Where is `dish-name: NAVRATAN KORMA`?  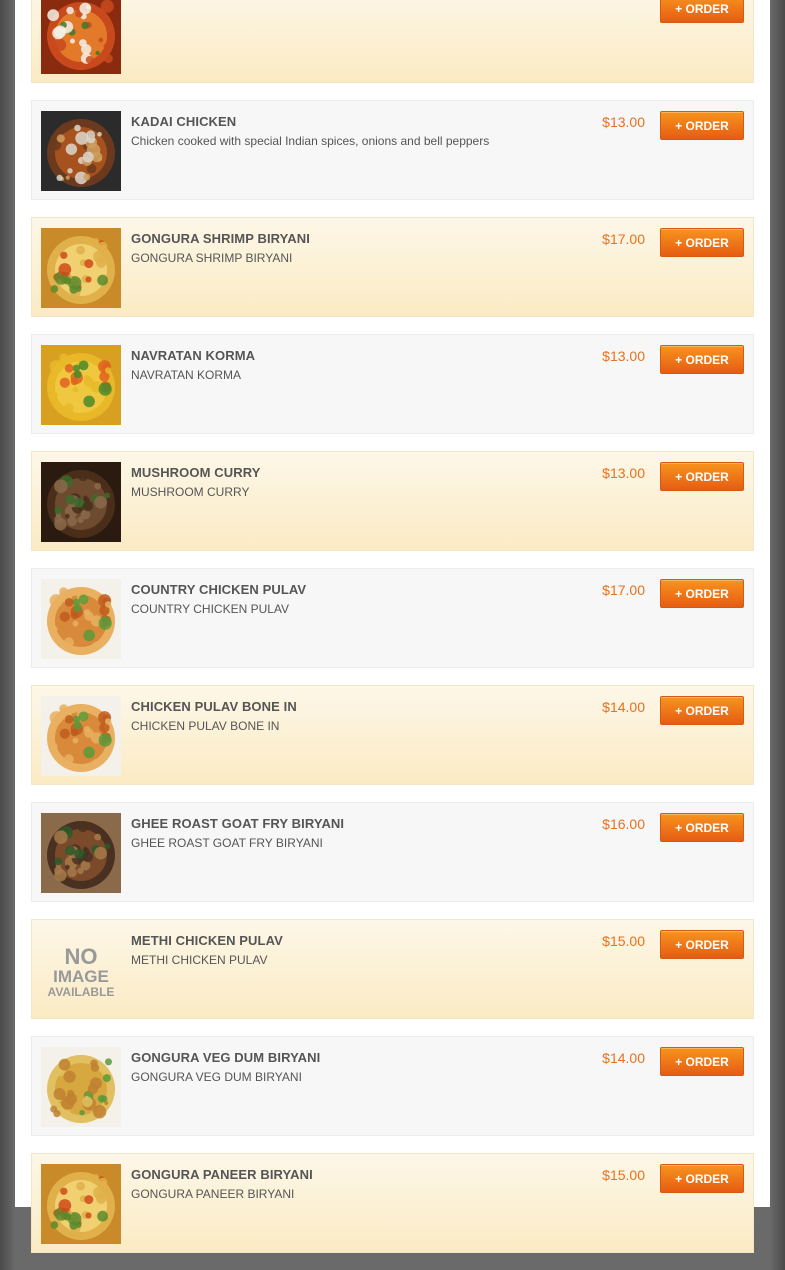 dish-name: NAVRATAN KORMA is located at coordinates (193, 355).